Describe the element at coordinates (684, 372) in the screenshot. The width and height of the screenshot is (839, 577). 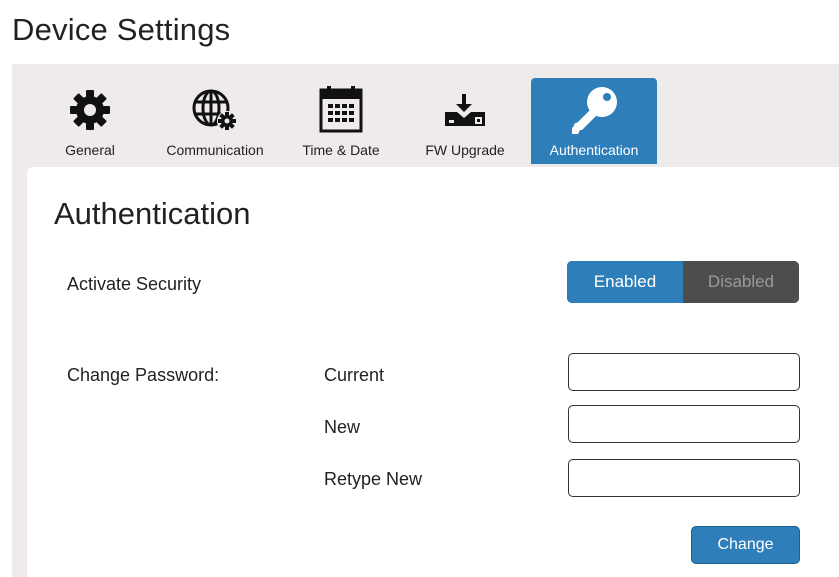
I see `current-password-field` at that location.